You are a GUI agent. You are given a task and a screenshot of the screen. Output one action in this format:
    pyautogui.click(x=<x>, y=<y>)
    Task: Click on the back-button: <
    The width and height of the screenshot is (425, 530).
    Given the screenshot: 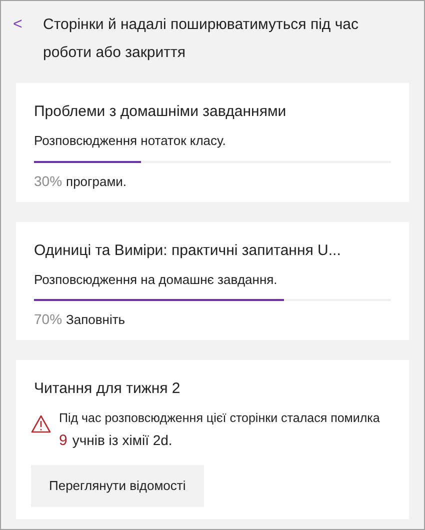 What is the action you would take?
    pyautogui.click(x=28, y=25)
    